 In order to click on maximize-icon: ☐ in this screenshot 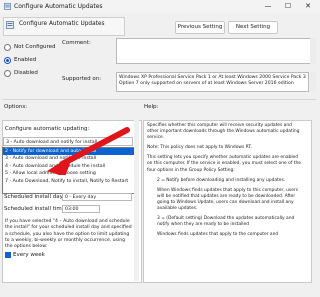, I will do `click(288, 6)`.